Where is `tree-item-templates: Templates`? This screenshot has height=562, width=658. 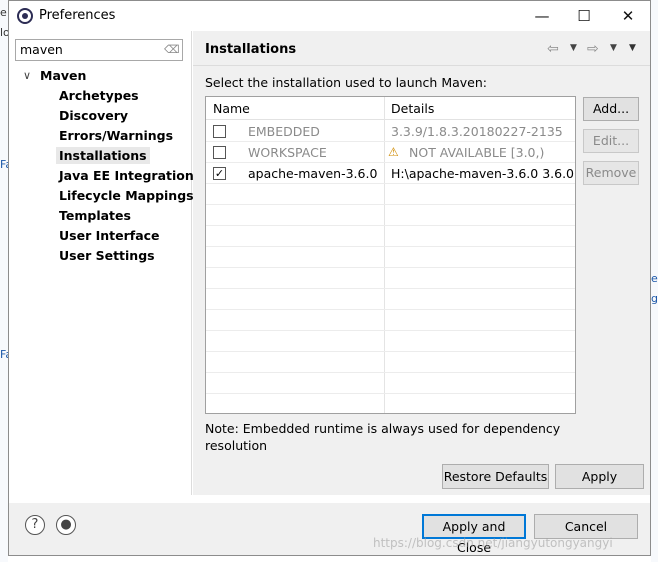
tree-item-templates: Templates is located at coordinates (95, 215).